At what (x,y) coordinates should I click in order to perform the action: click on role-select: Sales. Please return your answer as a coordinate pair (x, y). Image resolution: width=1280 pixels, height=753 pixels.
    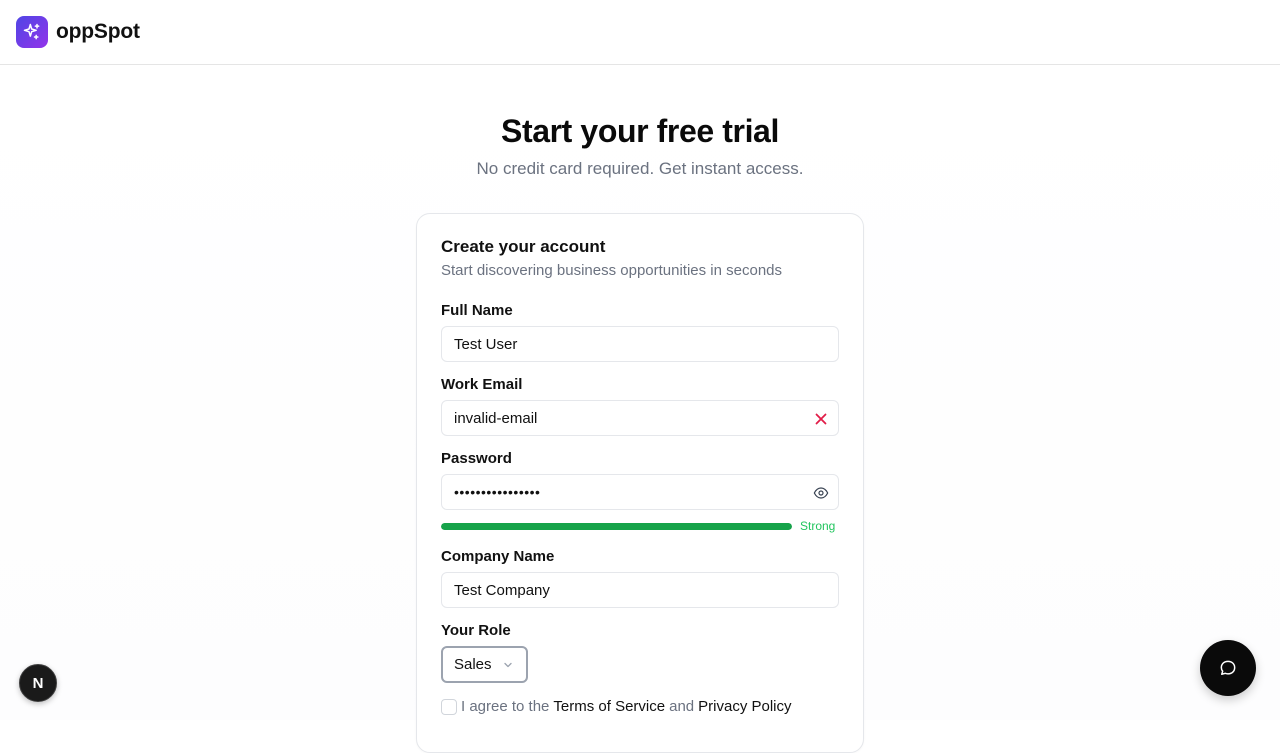
    Looking at the image, I should click on (484, 664).